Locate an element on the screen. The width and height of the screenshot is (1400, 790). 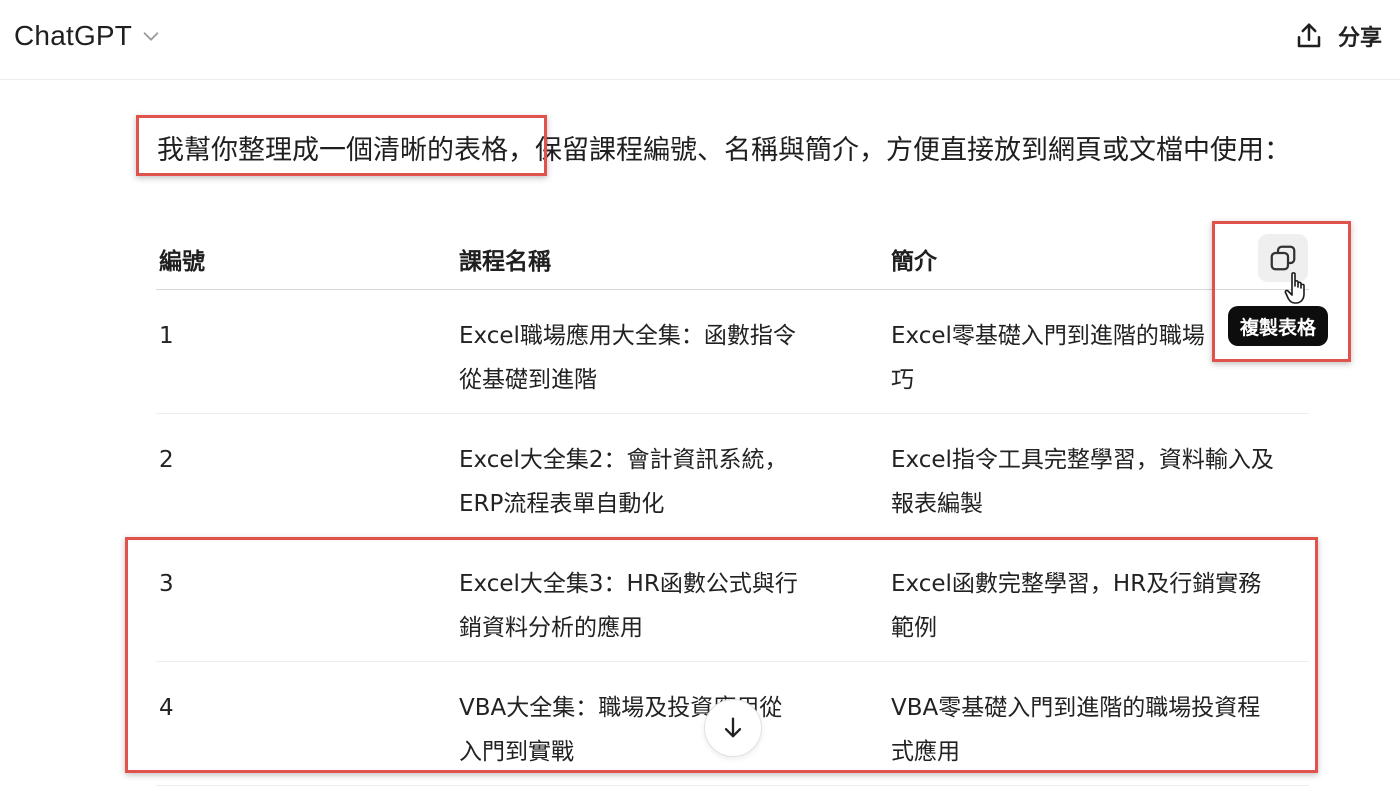
cell-name-line: 入門到實戰 is located at coordinates (516, 752).